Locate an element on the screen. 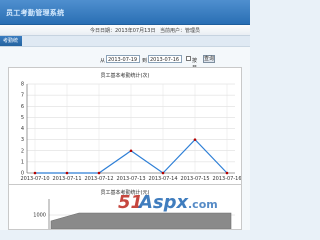 The height and width of the screenshot is (240, 320). current-date-text: 今日日期：2013年07月13日 is located at coordinates (123, 31).